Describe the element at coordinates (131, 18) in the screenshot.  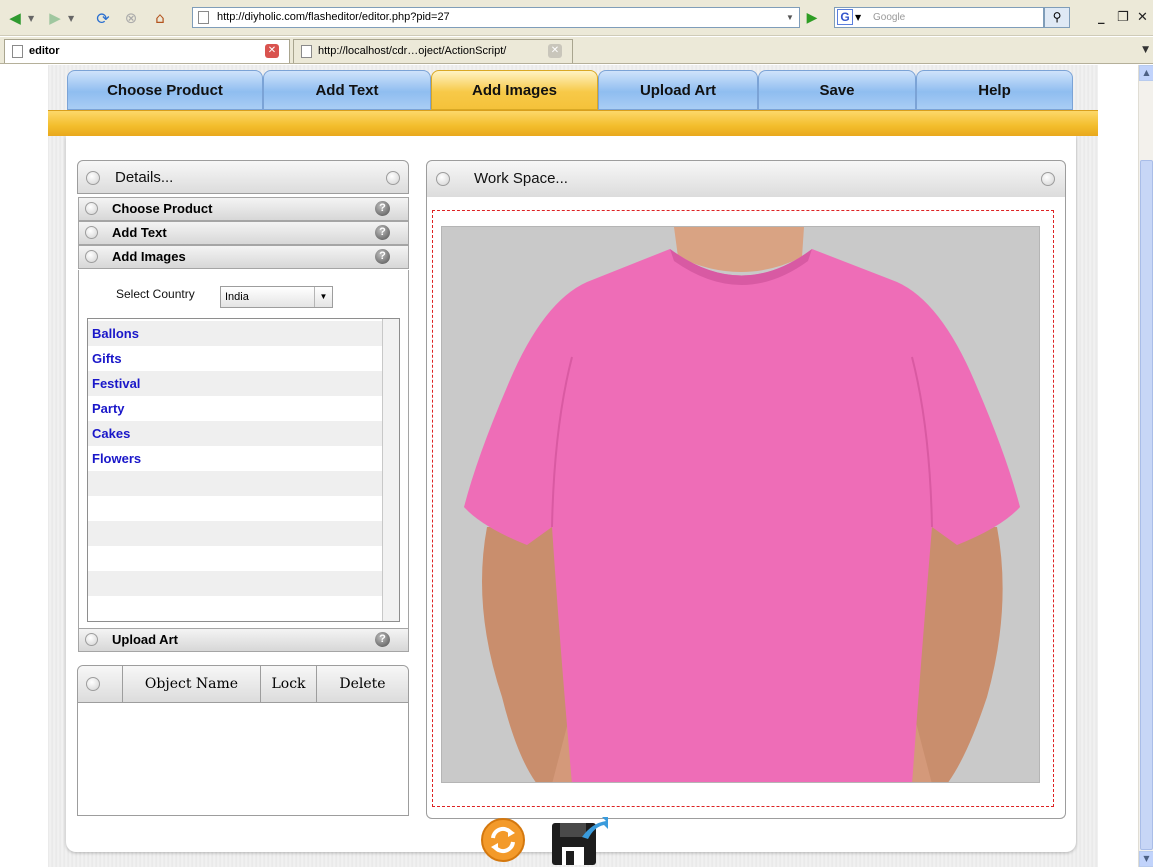
I see `stop-icon: ⊗` at that location.